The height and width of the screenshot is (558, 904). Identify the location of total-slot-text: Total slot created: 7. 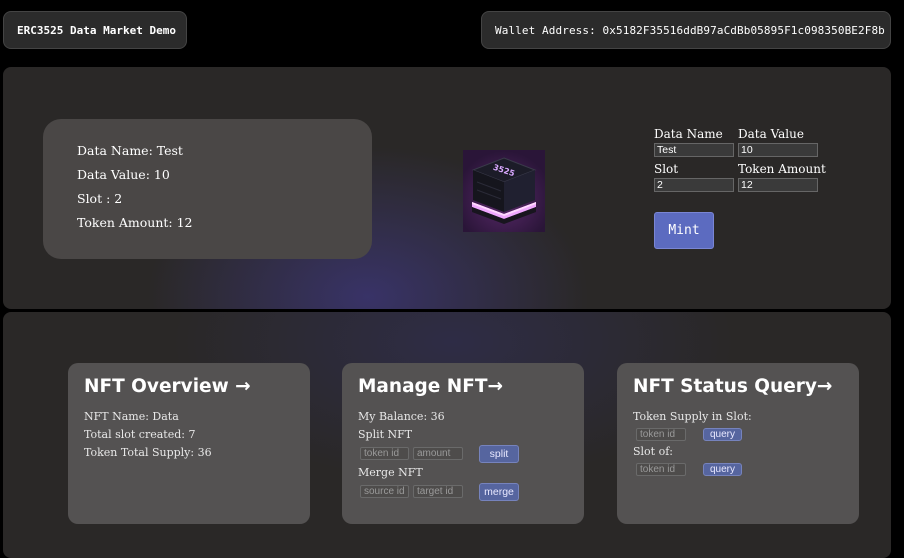
(140, 434).